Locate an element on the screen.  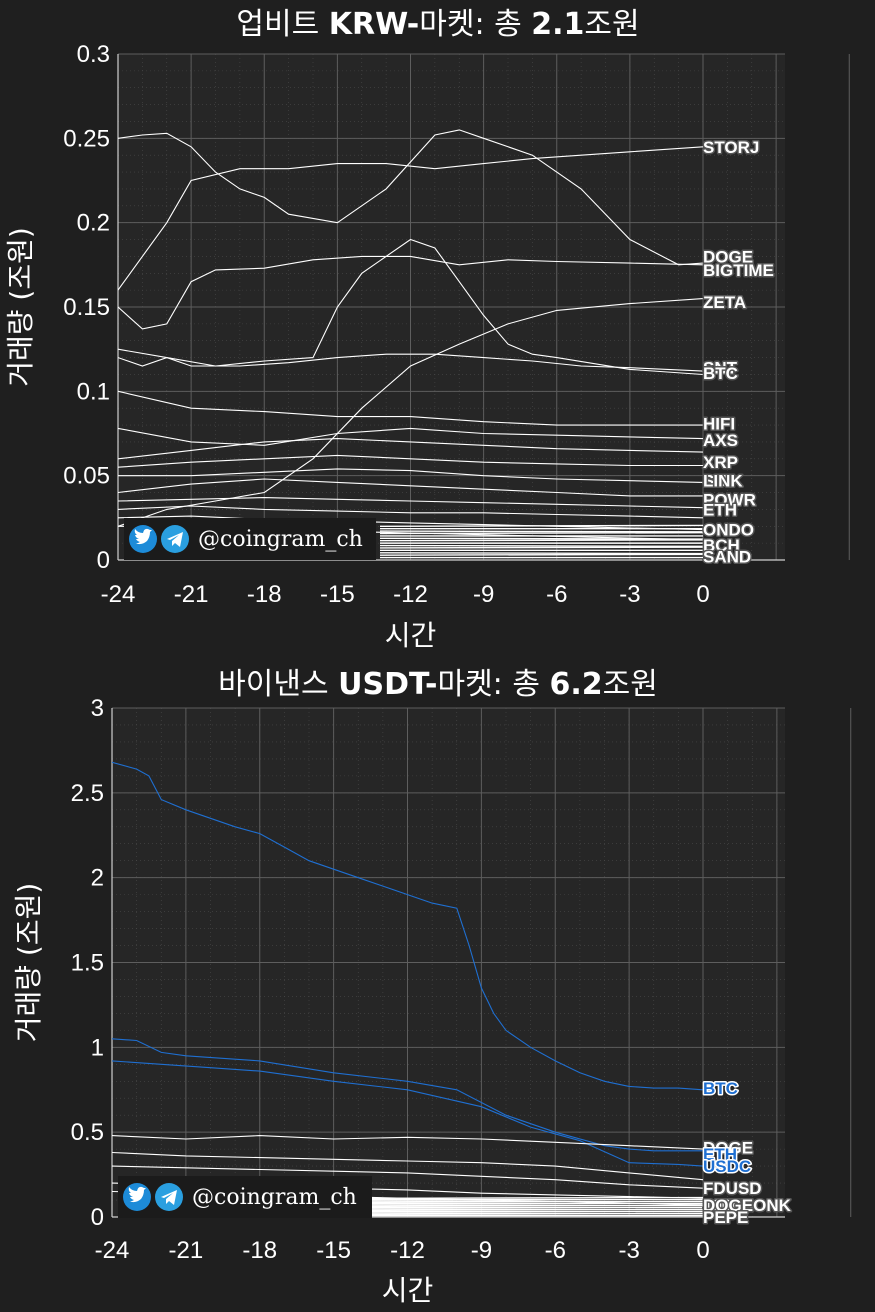
y-tick-label: 1 is located at coordinates (97, 1047).